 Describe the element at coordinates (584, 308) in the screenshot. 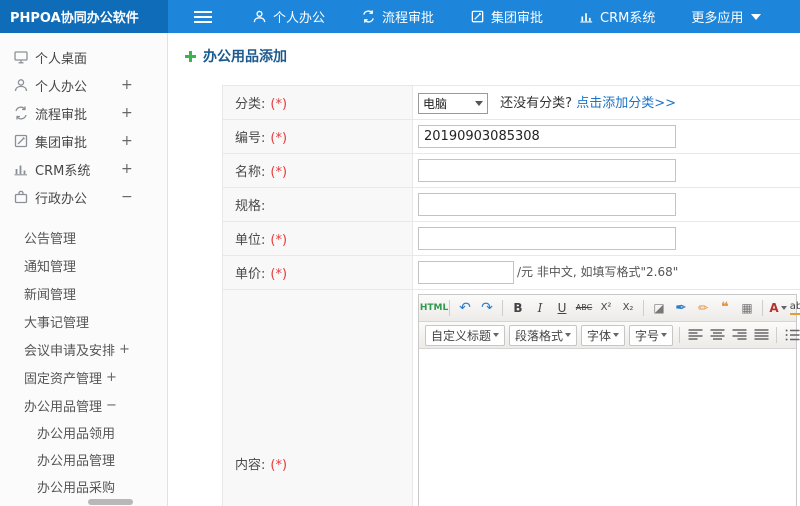

I see `strikethrough-button: ABC` at that location.